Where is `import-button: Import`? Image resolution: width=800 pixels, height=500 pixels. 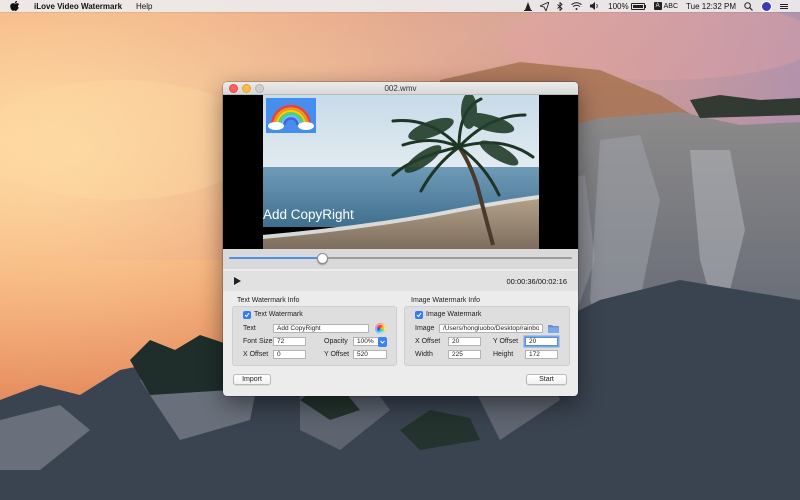
import-button: Import is located at coordinates (252, 379).